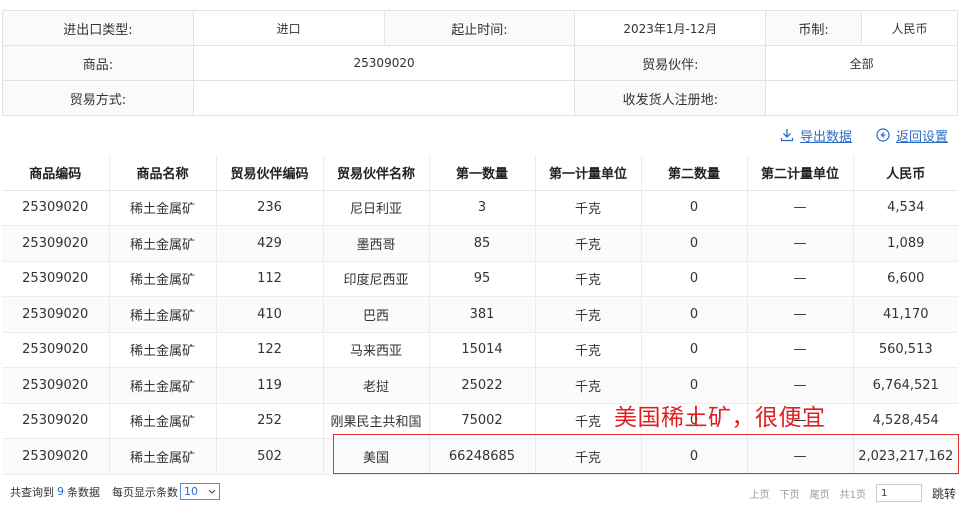  What do you see at coordinates (288, 28) in the screenshot?
I see `query-value: 进口` at bounding box center [288, 28].